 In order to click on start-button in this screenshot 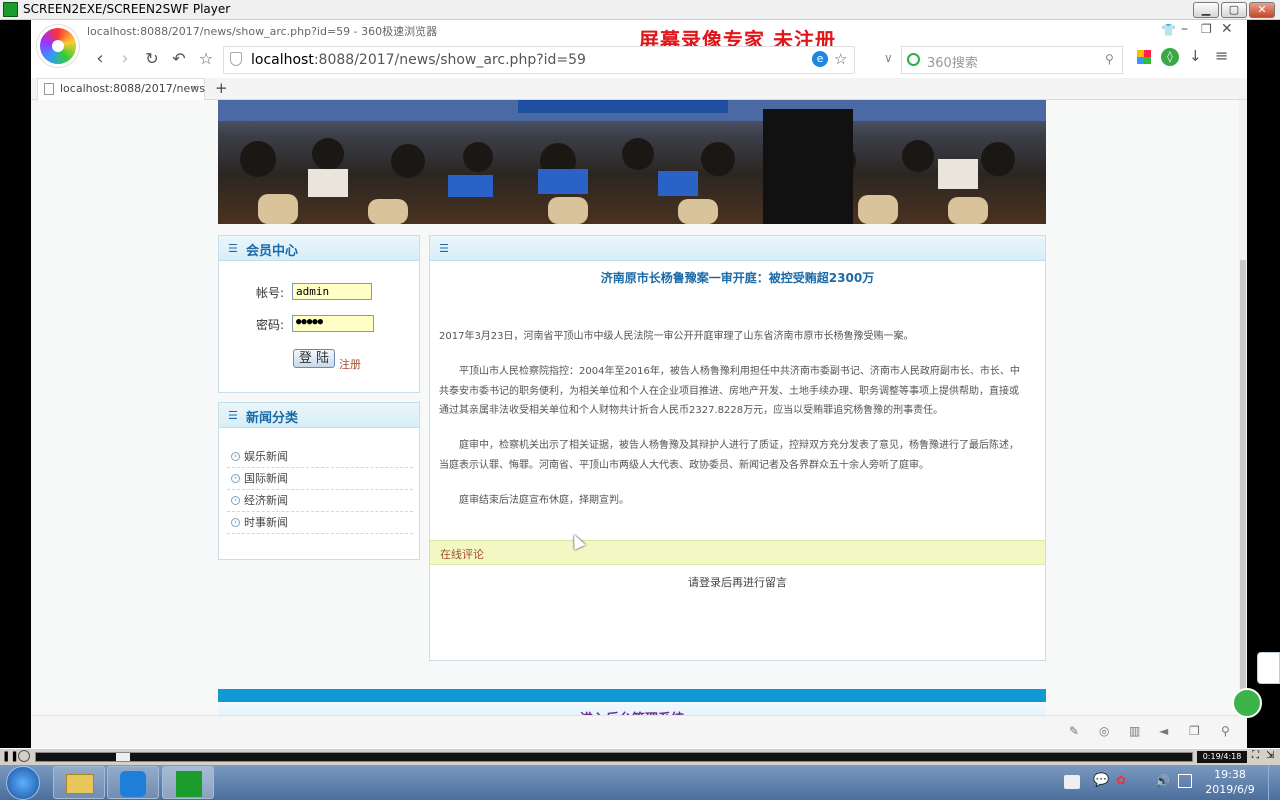, I will do `click(23, 783)`.